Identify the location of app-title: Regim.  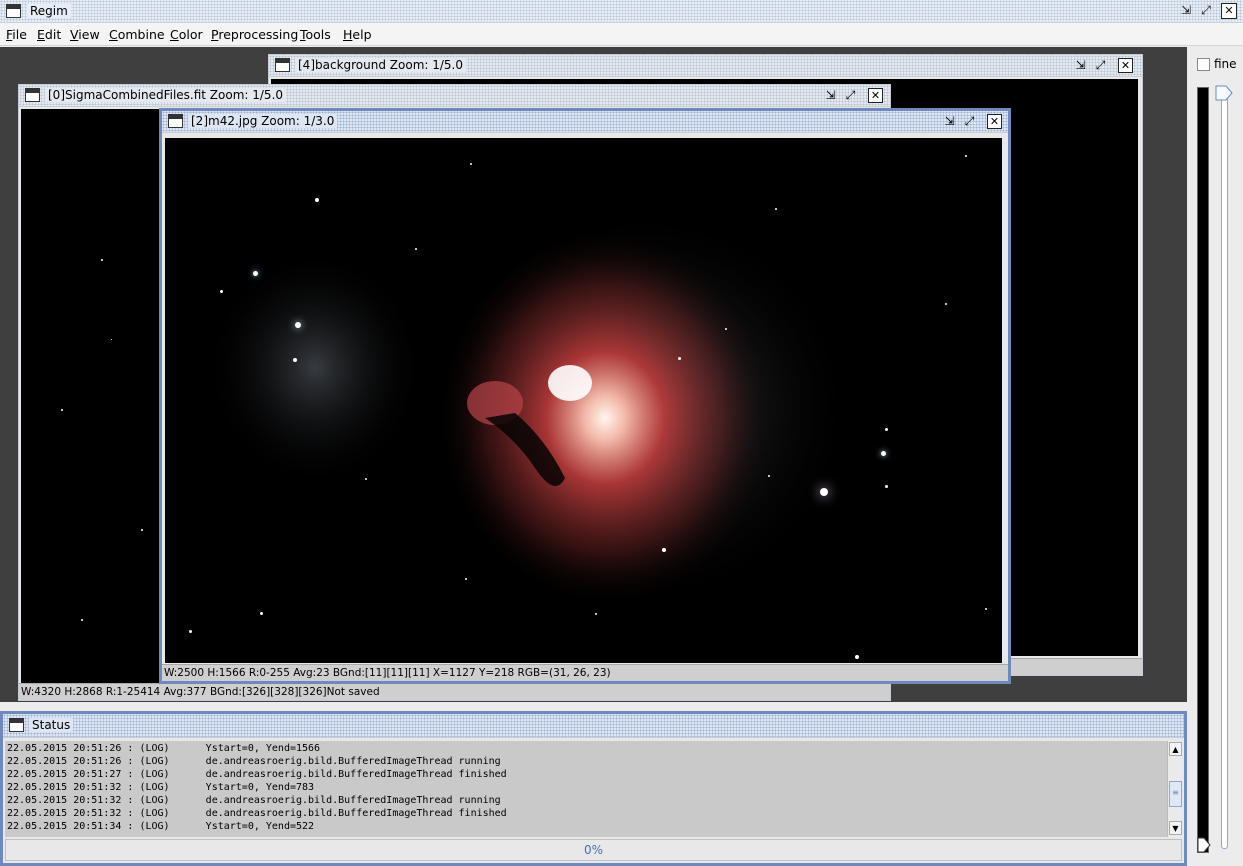
(49, 11).